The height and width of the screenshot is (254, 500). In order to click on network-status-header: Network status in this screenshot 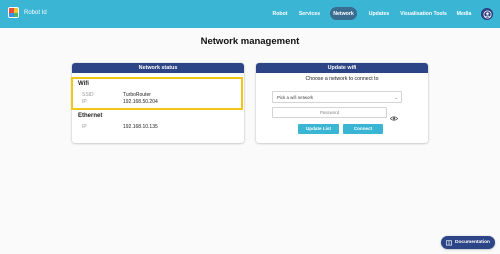, I will do `click(158, 68)`.